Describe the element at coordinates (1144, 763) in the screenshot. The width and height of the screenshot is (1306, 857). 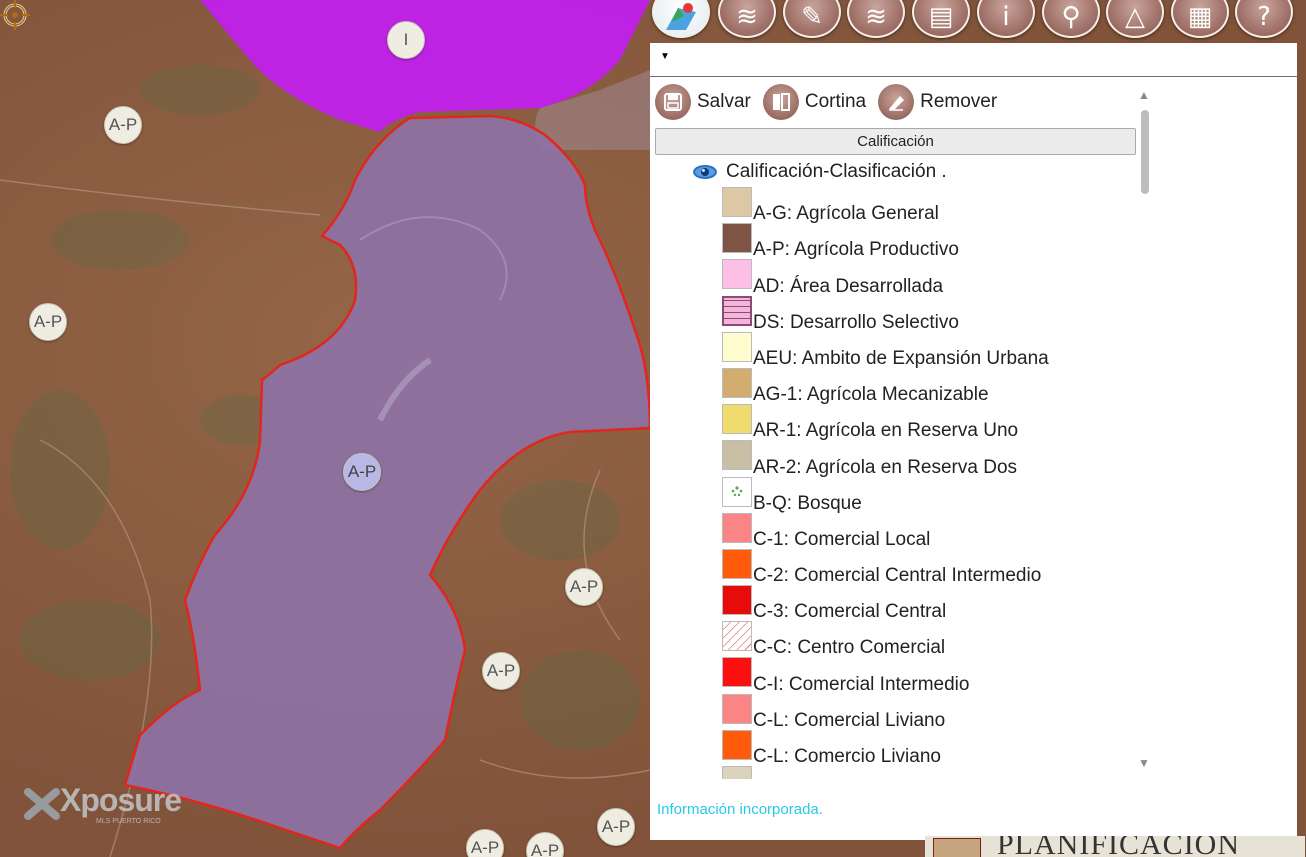
I see `scroll-down-icon: ▼` at that location.